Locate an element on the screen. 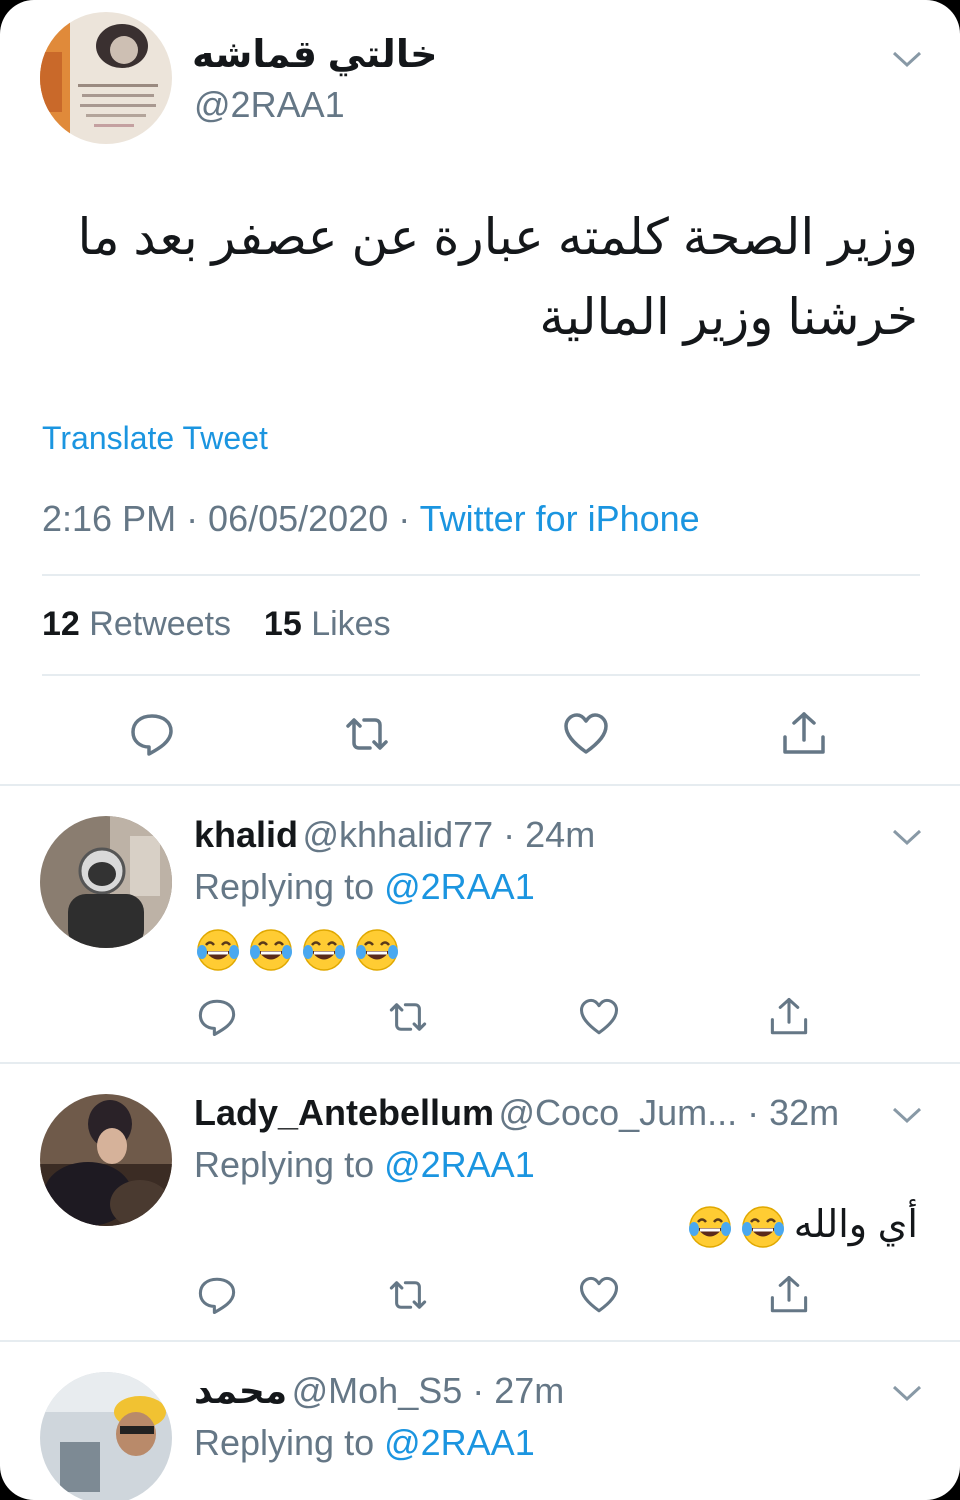  engagement-stats: 12 Retweets 15 Likes is located at coordinates (216, 624).